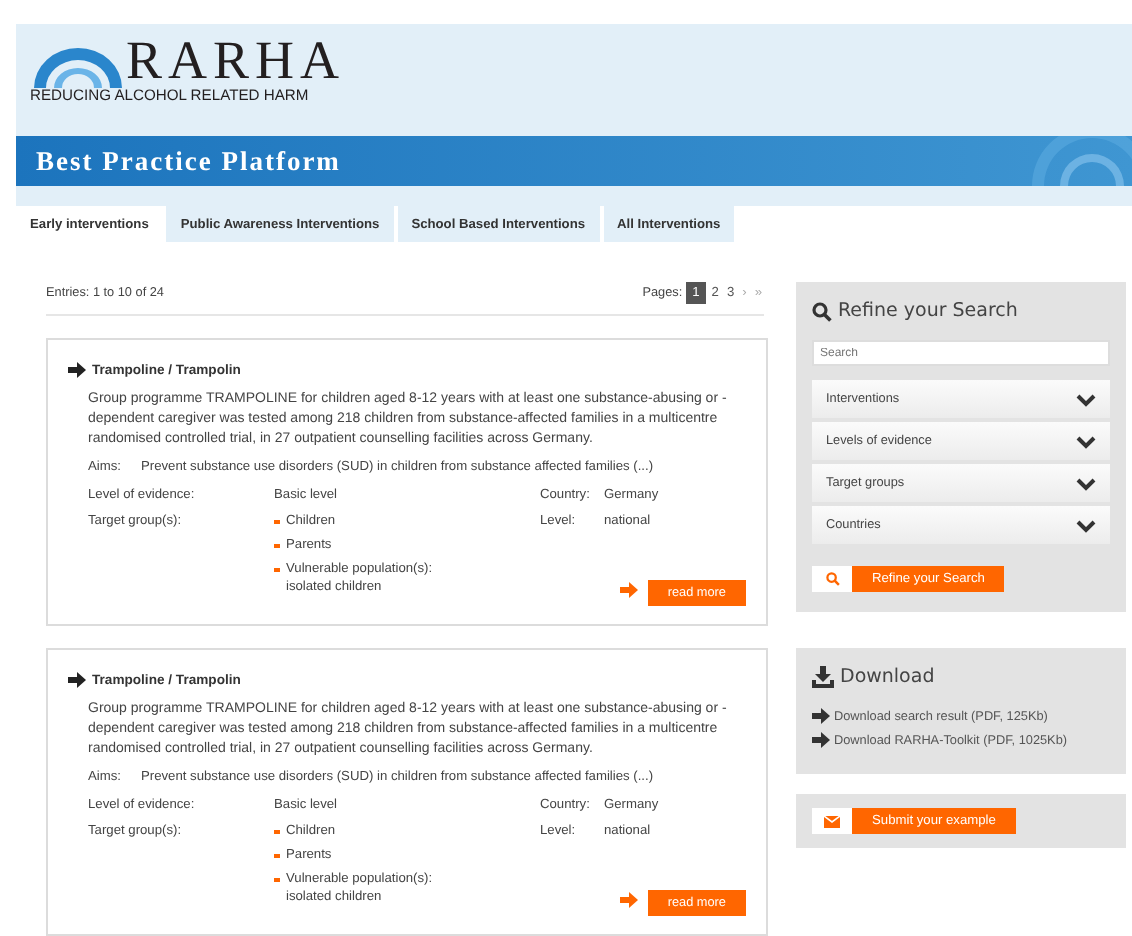 The height and width of the screenshot is (936, 1132). Describe the element at coordinates (1082, 161) in the screenshot. I see `arc-icon` at that location.